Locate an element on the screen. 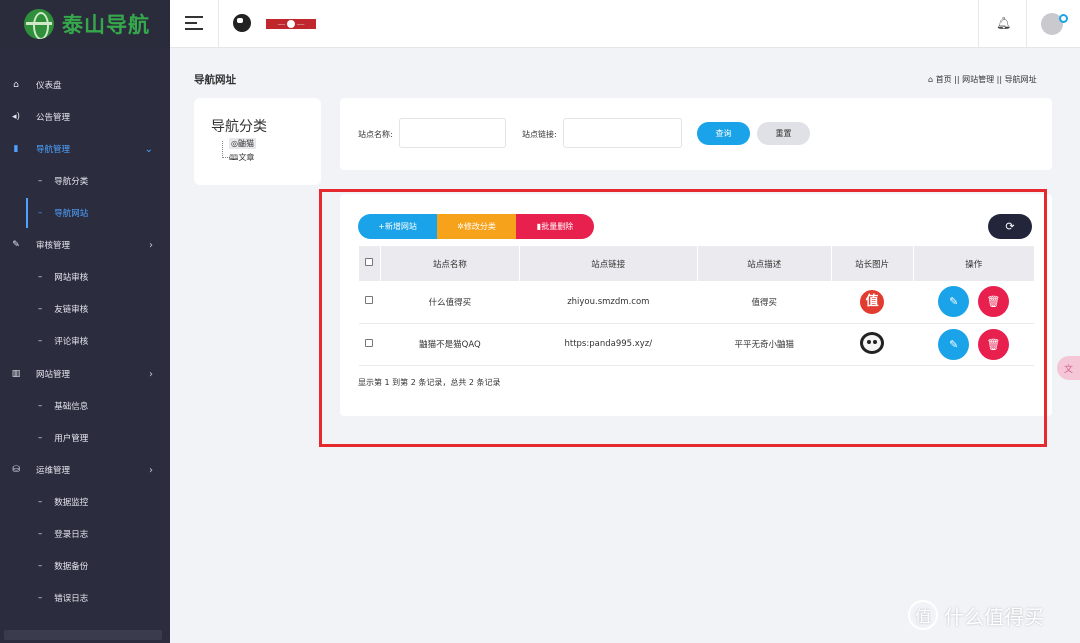  logo: 泰山导航 is located at coordinates (85, 24).